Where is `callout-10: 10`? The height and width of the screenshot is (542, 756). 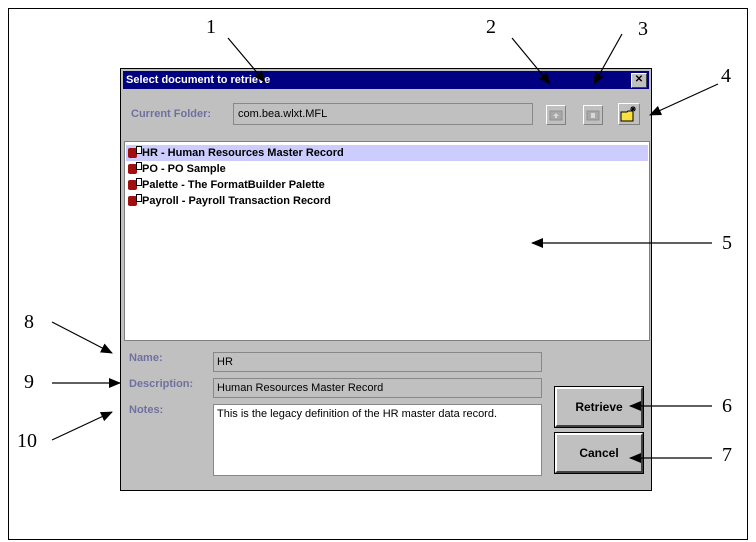
callout-10: 10 is located at coordinates (27, 441).